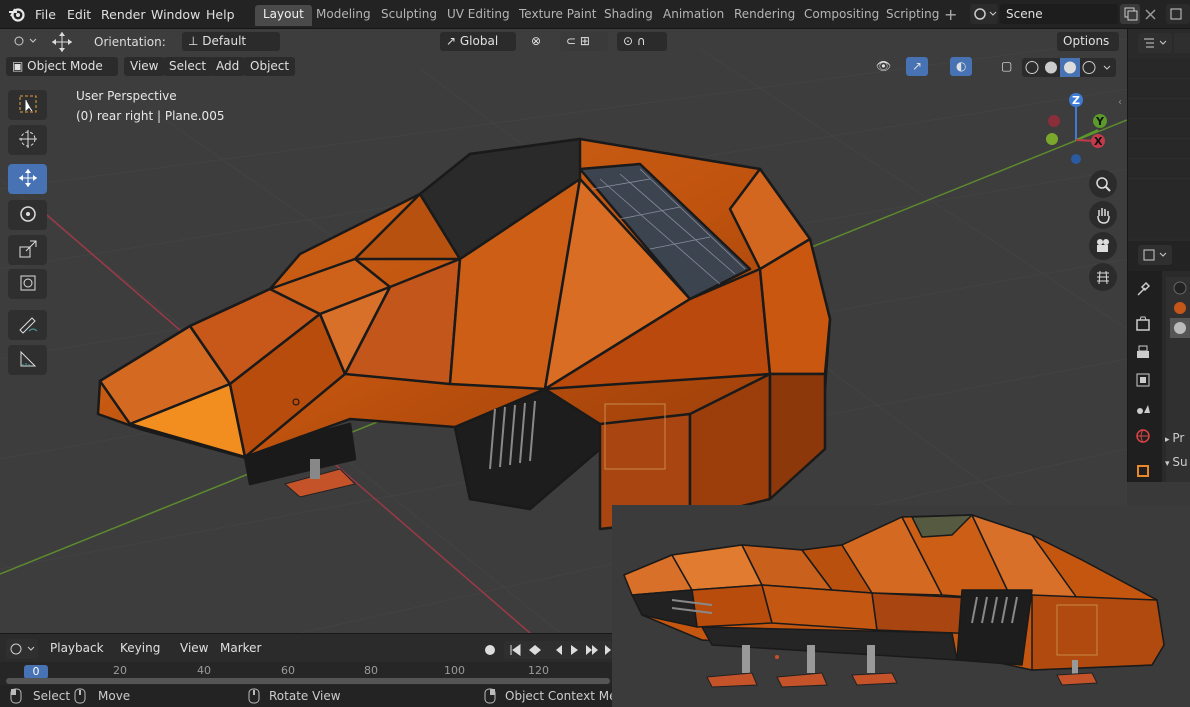 Image resolution: width=1190 pixels, height=707 pixels. I want to click on transform-pivot-icon, so click(25, 41).